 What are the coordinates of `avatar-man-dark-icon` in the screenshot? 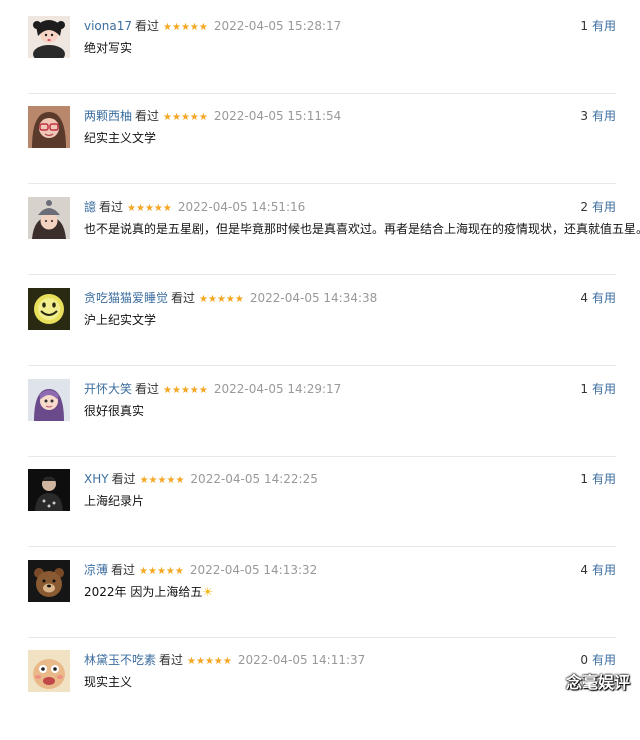 It's located at (49, 490).